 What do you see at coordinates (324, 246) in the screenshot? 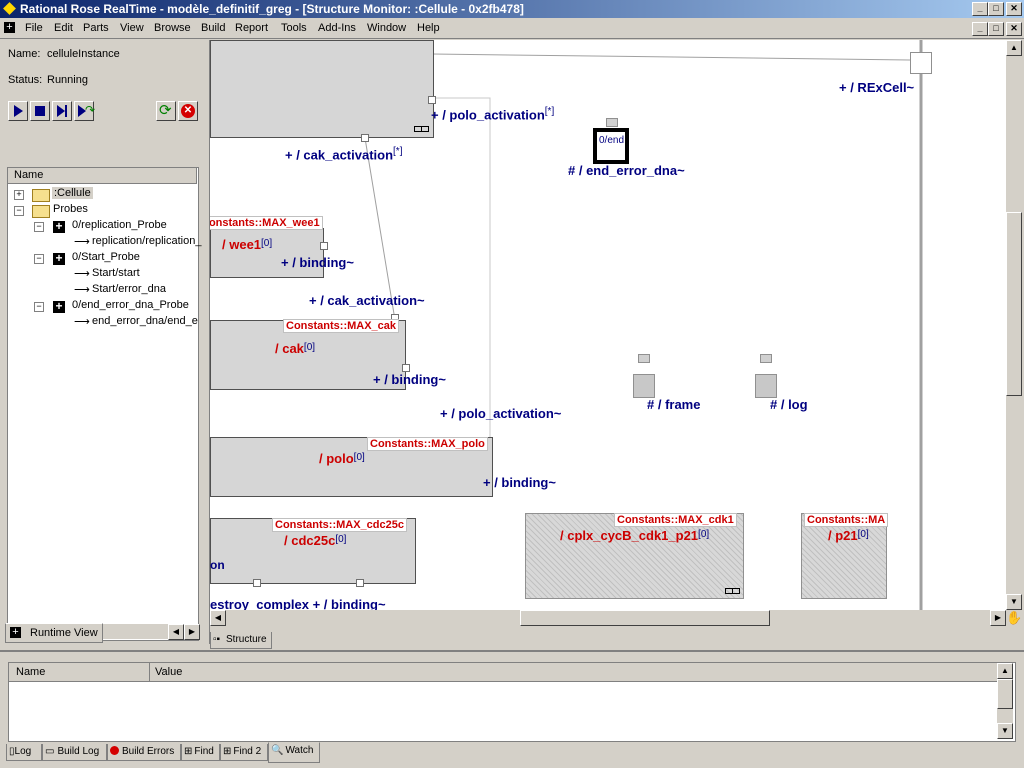
I see `port-binding-wee1` at bounding box center [324, 246].